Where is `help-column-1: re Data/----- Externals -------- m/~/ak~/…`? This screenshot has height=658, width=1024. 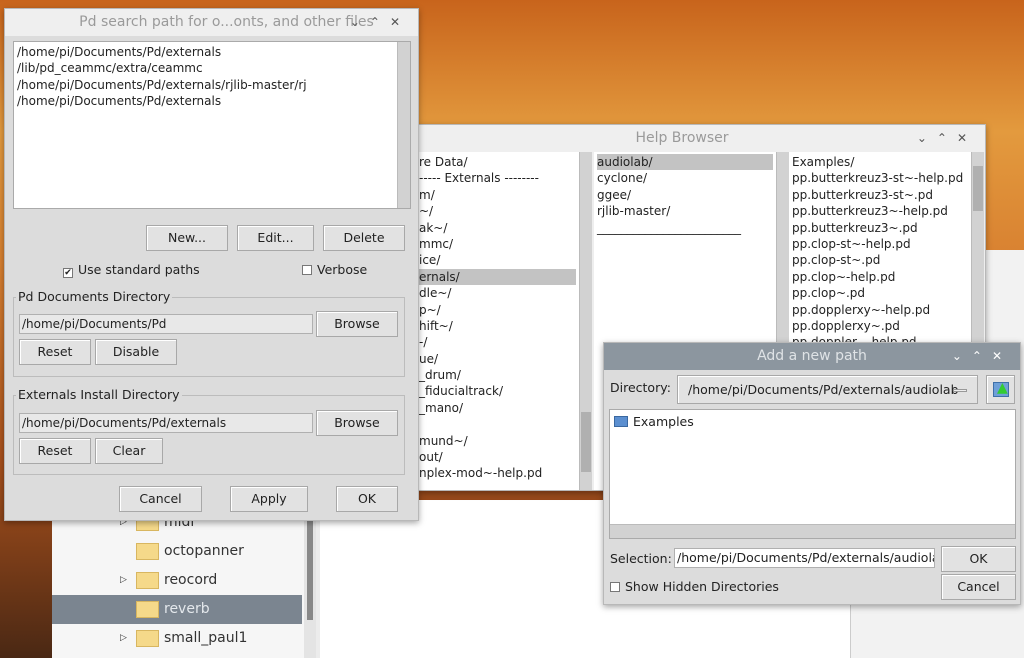 help-column-1: re Data/----- Externals -------- m/~/ak~/… is located at coordinates (499, 321).